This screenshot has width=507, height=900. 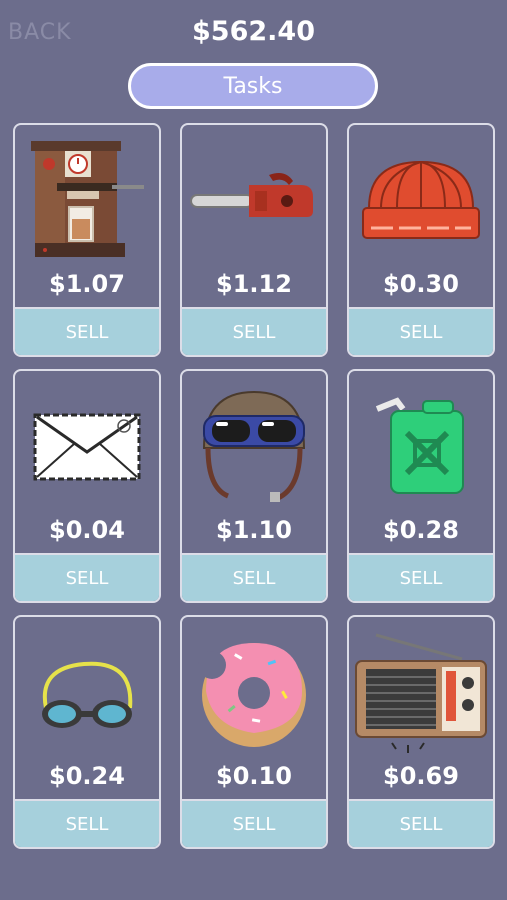 What do you see at coordinates (87, 530) in the screenshot?
I see `item-price: $0.04` at bounding box center [87, 530].